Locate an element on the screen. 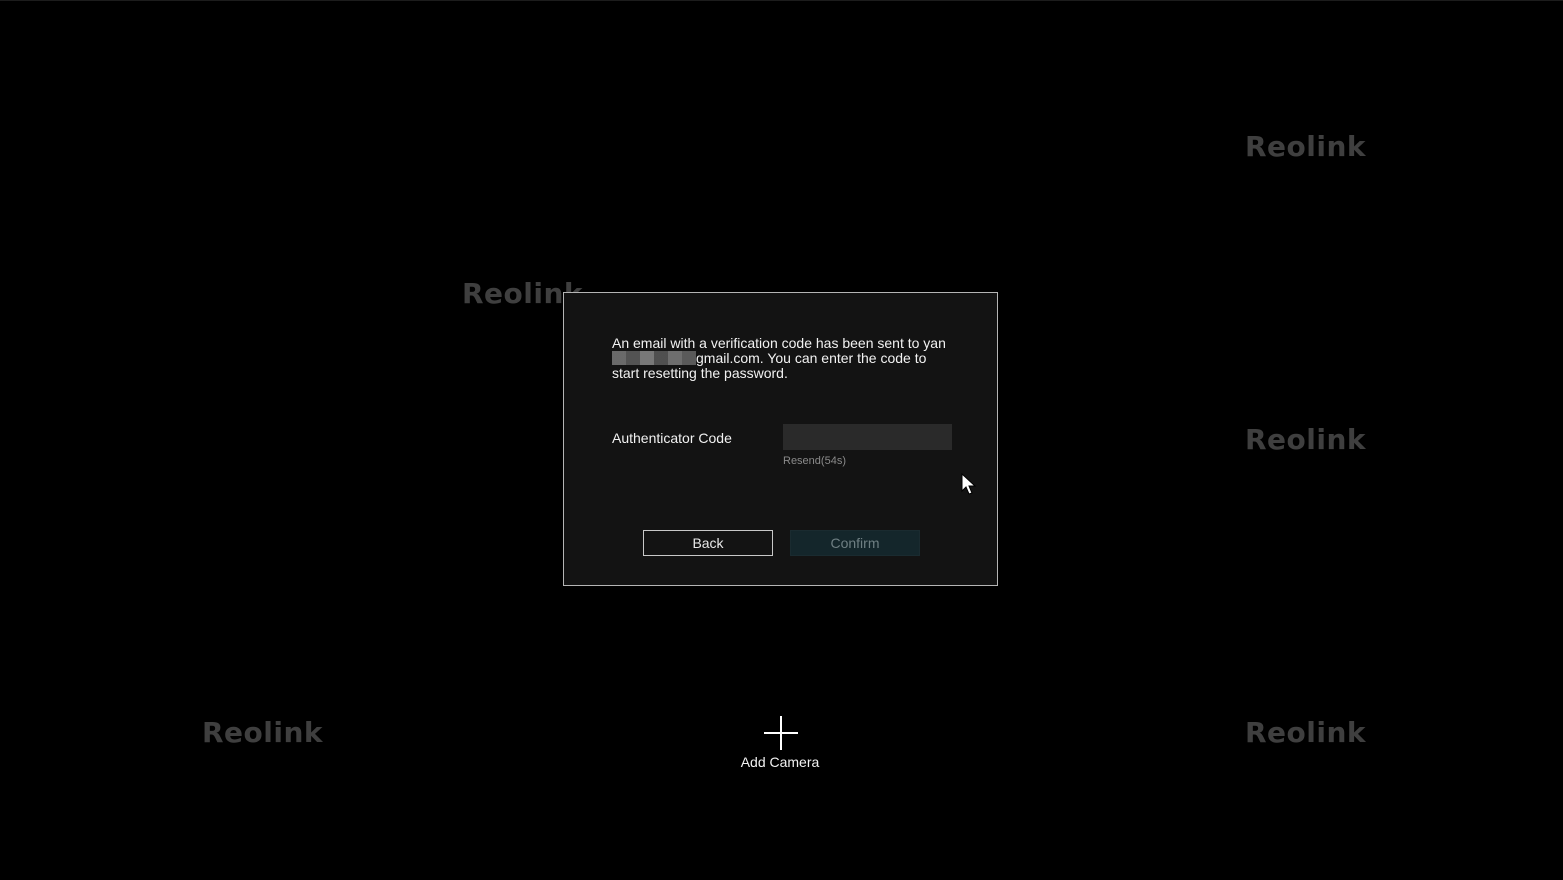 The image size is (1563, 880). add-camera-label: Add Camera is located at coordinates (780, 762).